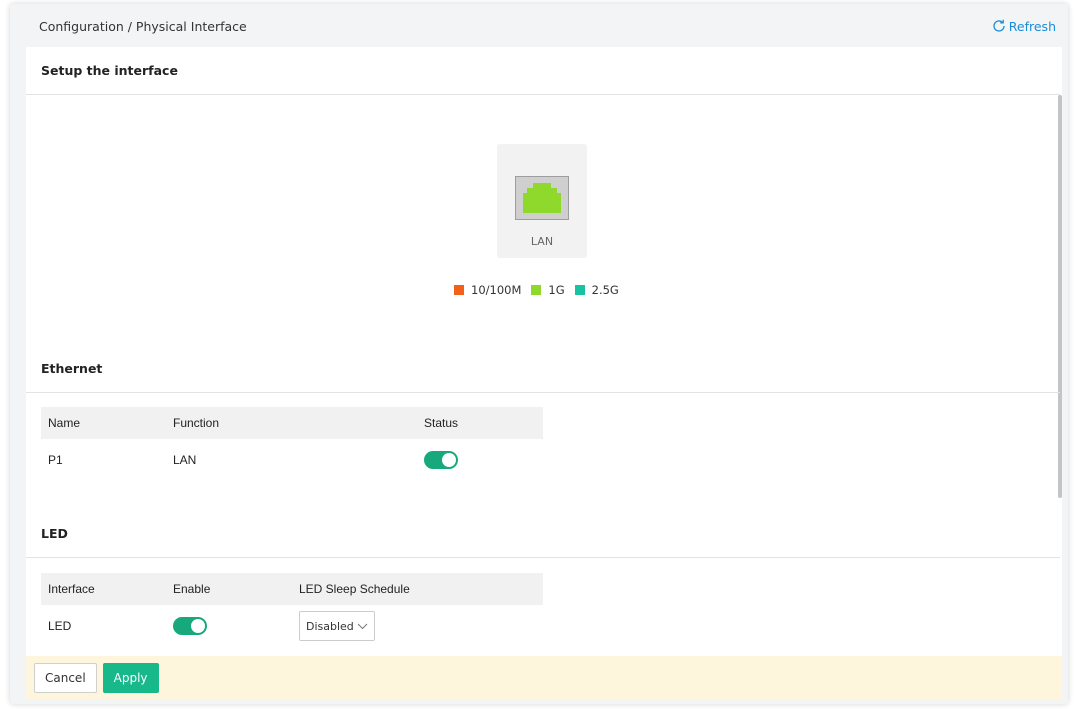 The width and height of the screenshot is (1075, 709). I want to click on legend-item-10-100m: 10/100M, so click(487, 290).